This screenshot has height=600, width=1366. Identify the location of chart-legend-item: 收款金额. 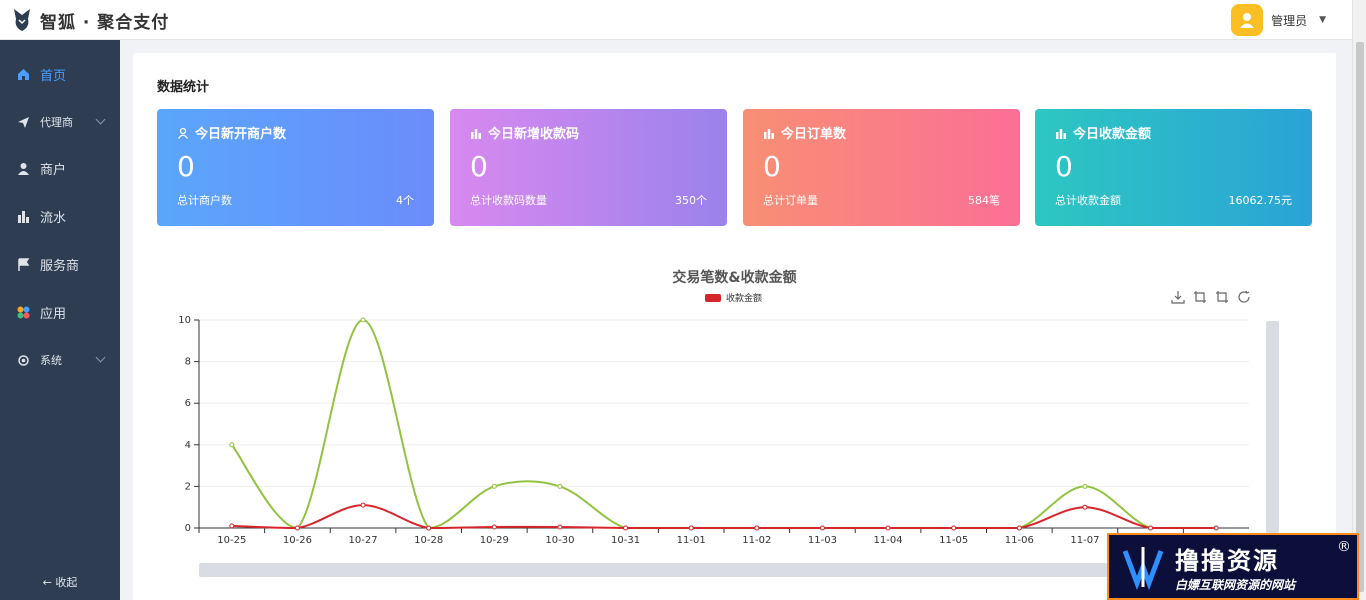
(733, 297).